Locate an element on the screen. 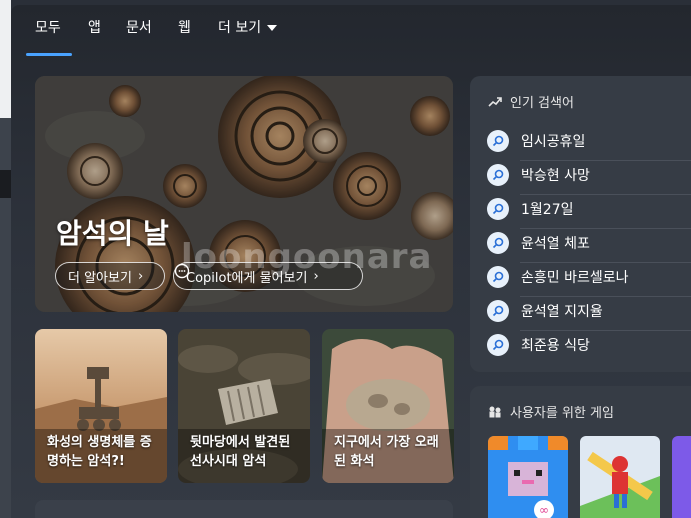  trending-item: 최준용 식당 is located at coordinates (589, 345).